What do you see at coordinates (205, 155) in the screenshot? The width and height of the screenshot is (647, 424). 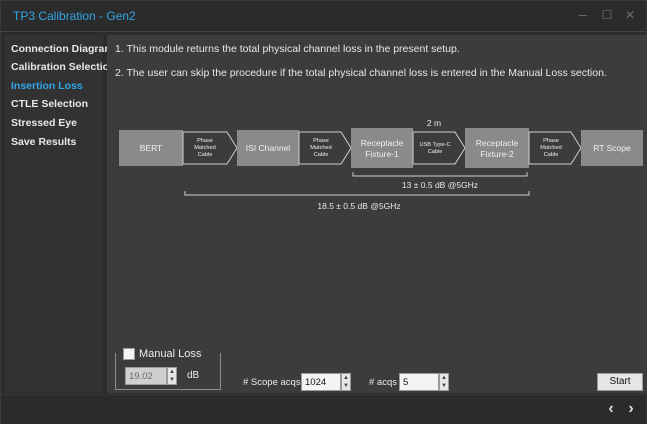 I see `cable-1-label-3: Cable` at bounding box center [205, 155].